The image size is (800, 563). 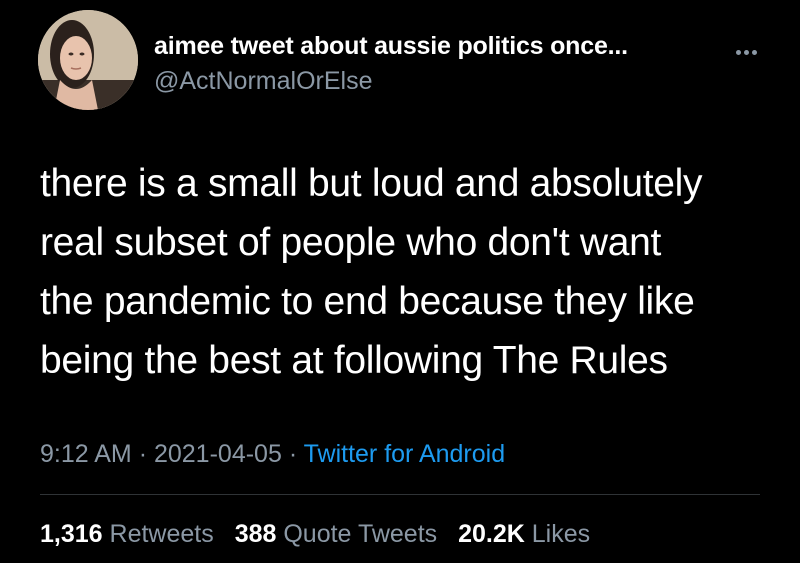 I want to click on retweets-stat: 1,316 Retweets, so click(x=127, y=534).